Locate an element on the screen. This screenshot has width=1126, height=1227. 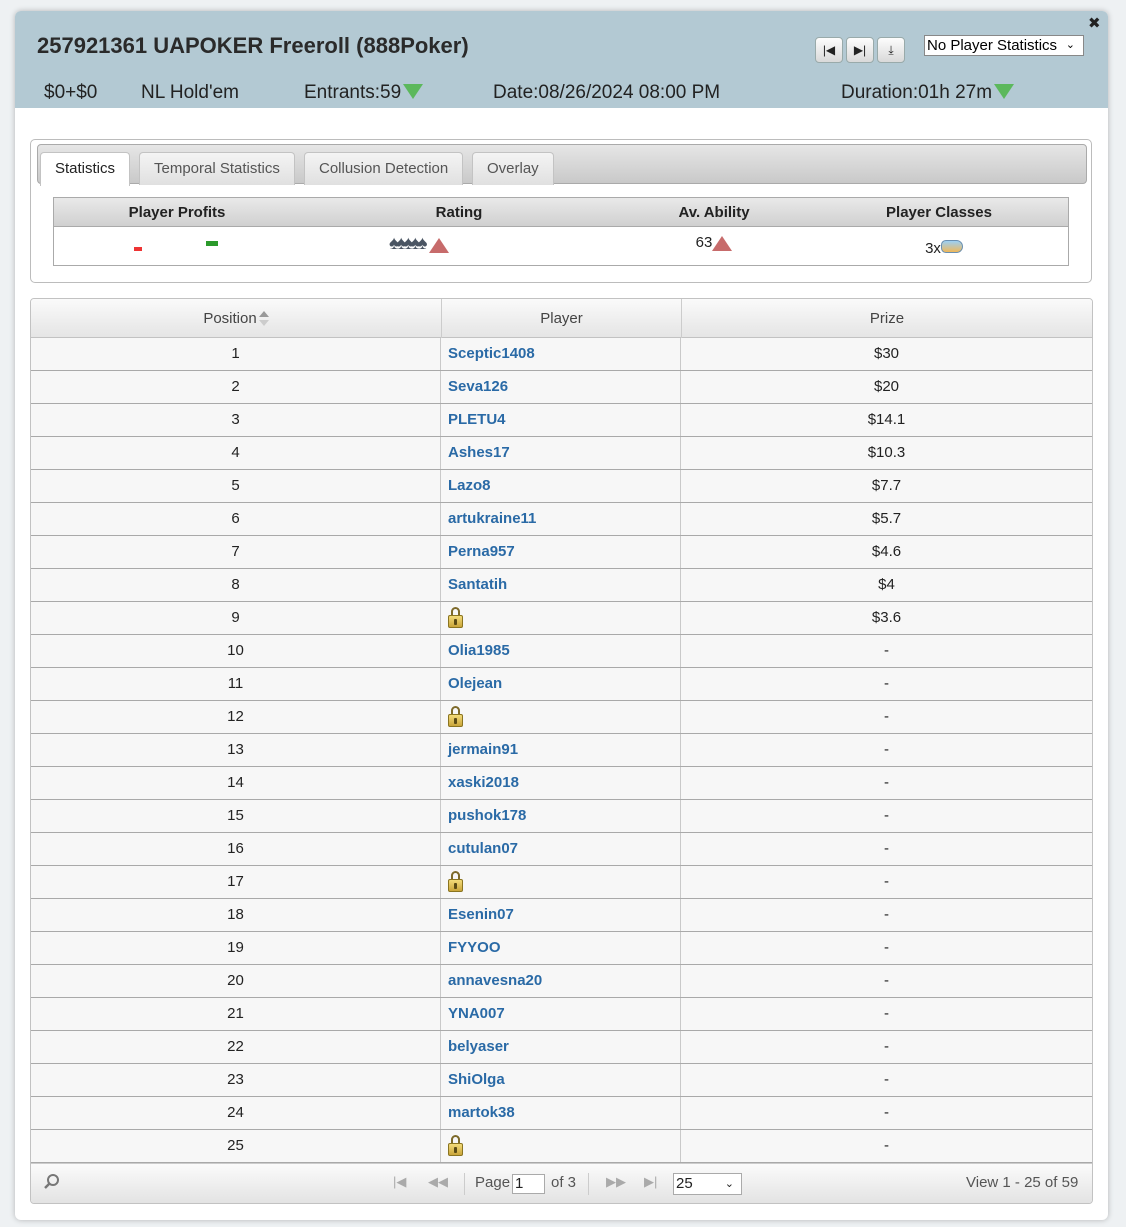
last-tournament-button: ▶| is located at coordinates (860, 50).